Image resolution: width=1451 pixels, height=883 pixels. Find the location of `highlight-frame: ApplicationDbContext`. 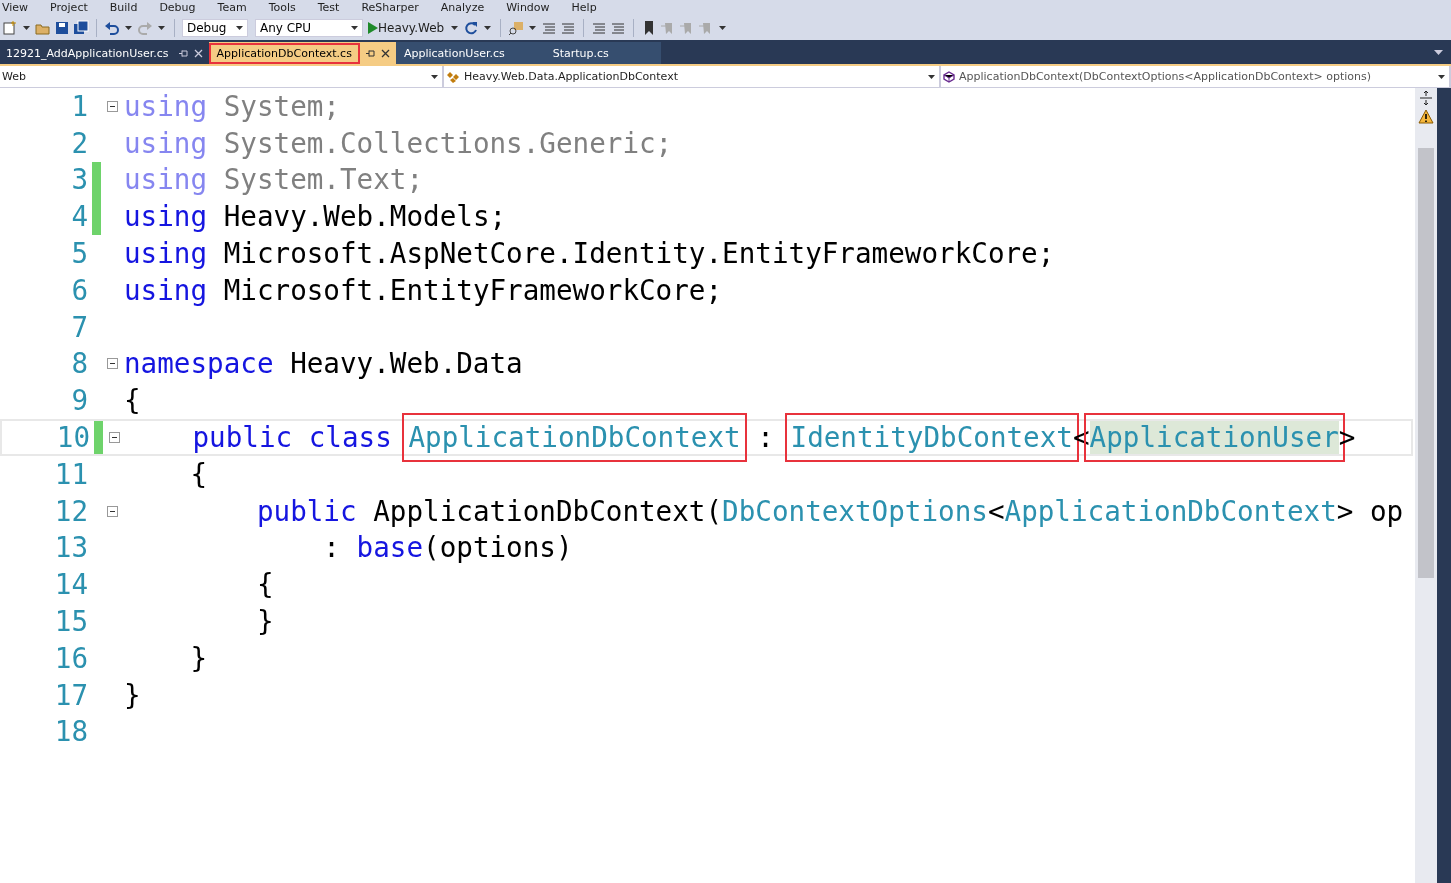

highlight-frame: ApplicationDbContext is located at coordinates (574, 438).